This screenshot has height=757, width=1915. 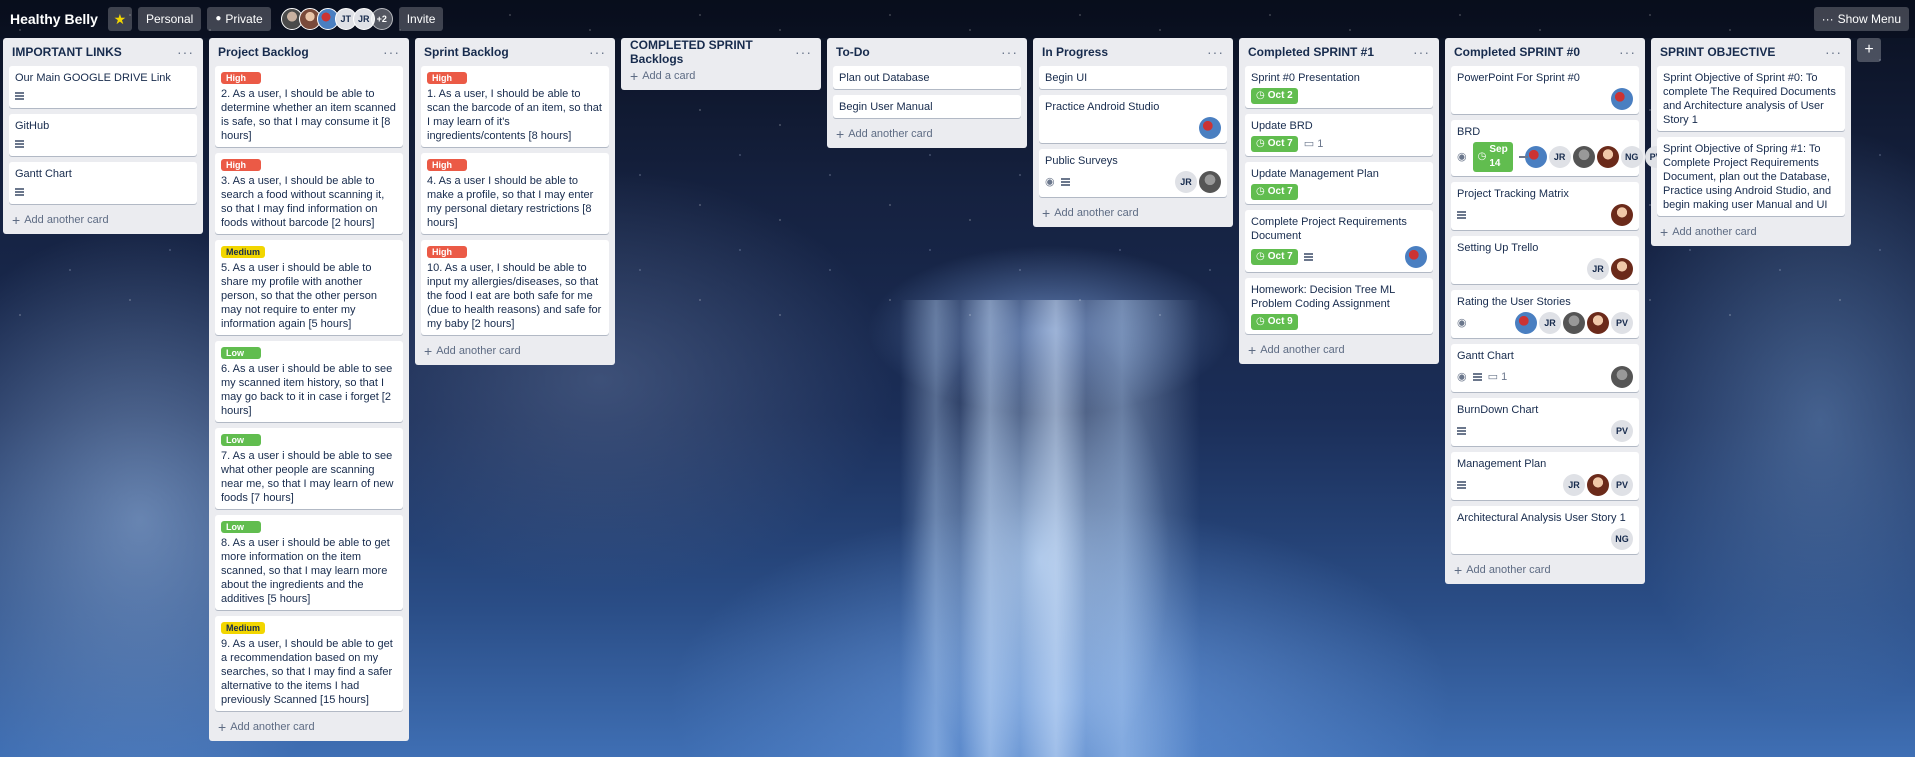 What do you see at coordinates (103, 183) in the screenshot?
I see `card: Gantt Chart` at bounding box center [103, 183].